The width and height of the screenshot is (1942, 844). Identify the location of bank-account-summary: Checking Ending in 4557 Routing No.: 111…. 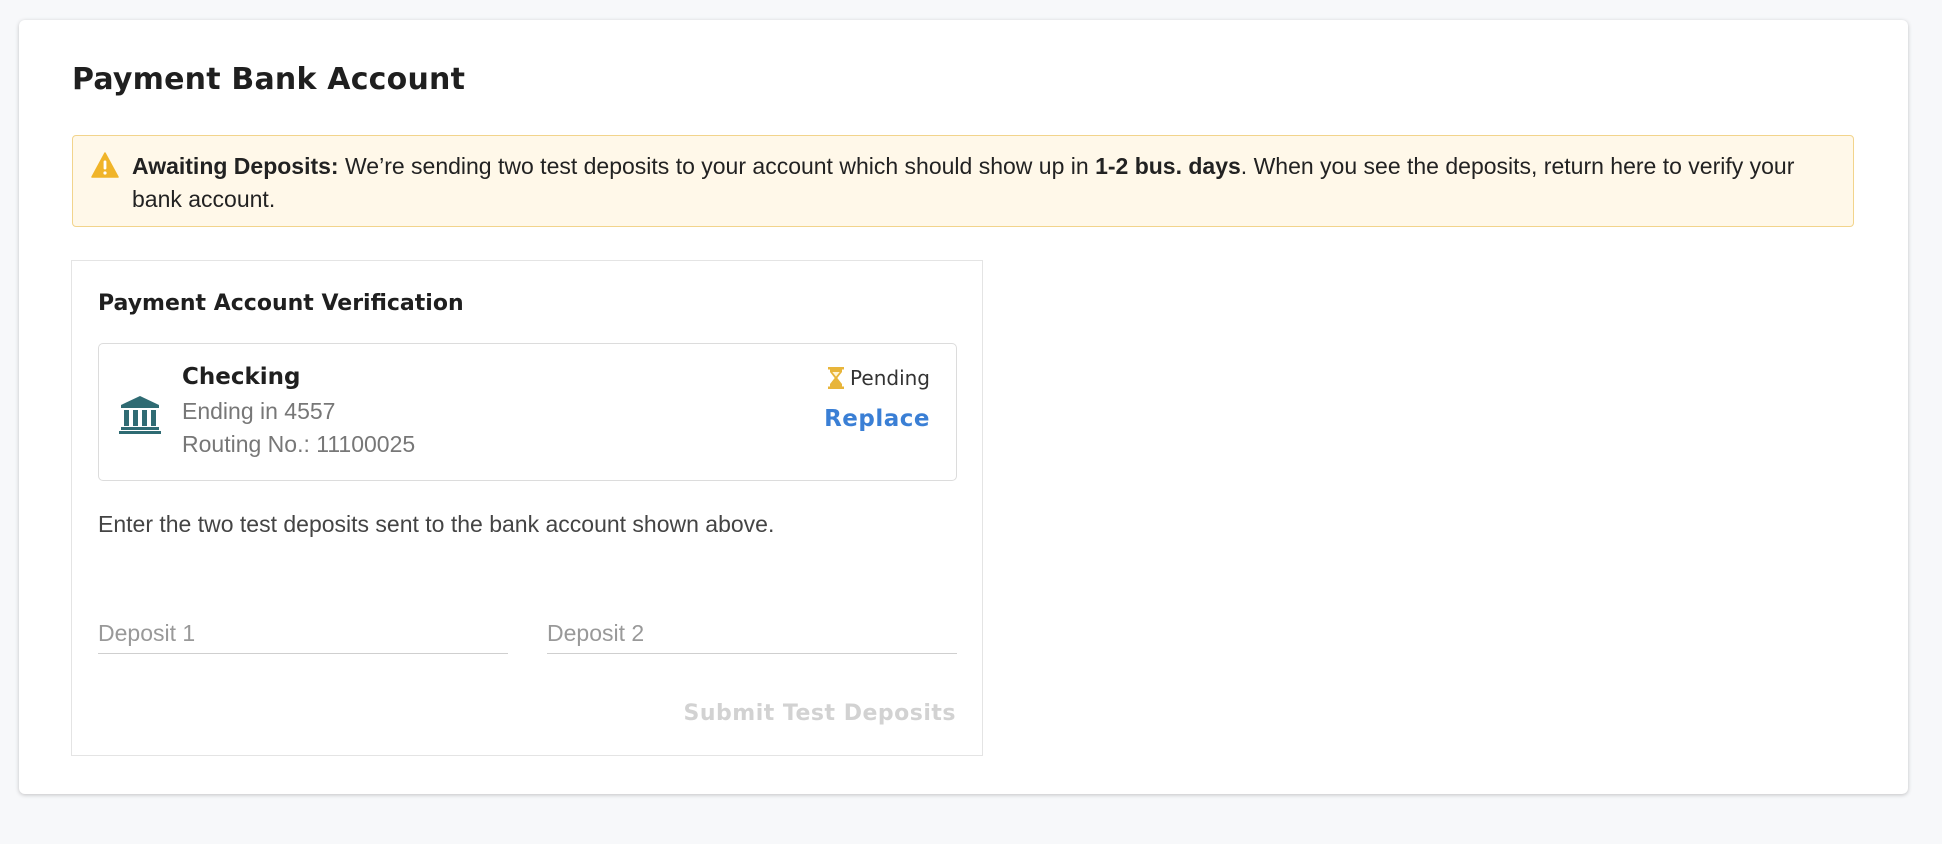
(527, 412).